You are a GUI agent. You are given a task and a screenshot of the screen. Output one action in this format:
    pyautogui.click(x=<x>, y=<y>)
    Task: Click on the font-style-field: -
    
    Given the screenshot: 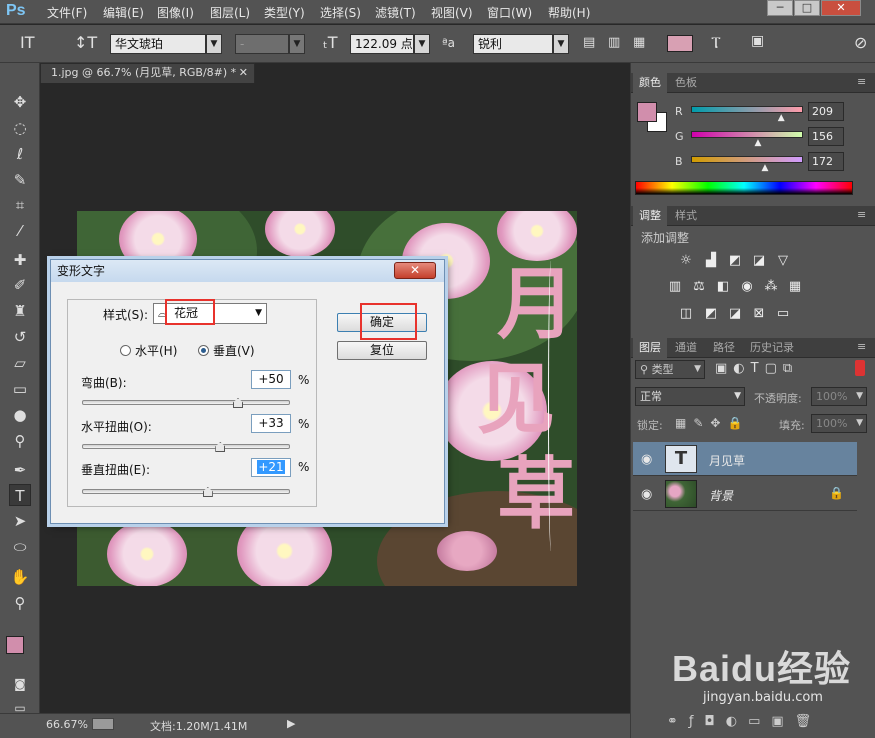 What is the action you would take?
    pyautogui.click(x=262, y=44)
    